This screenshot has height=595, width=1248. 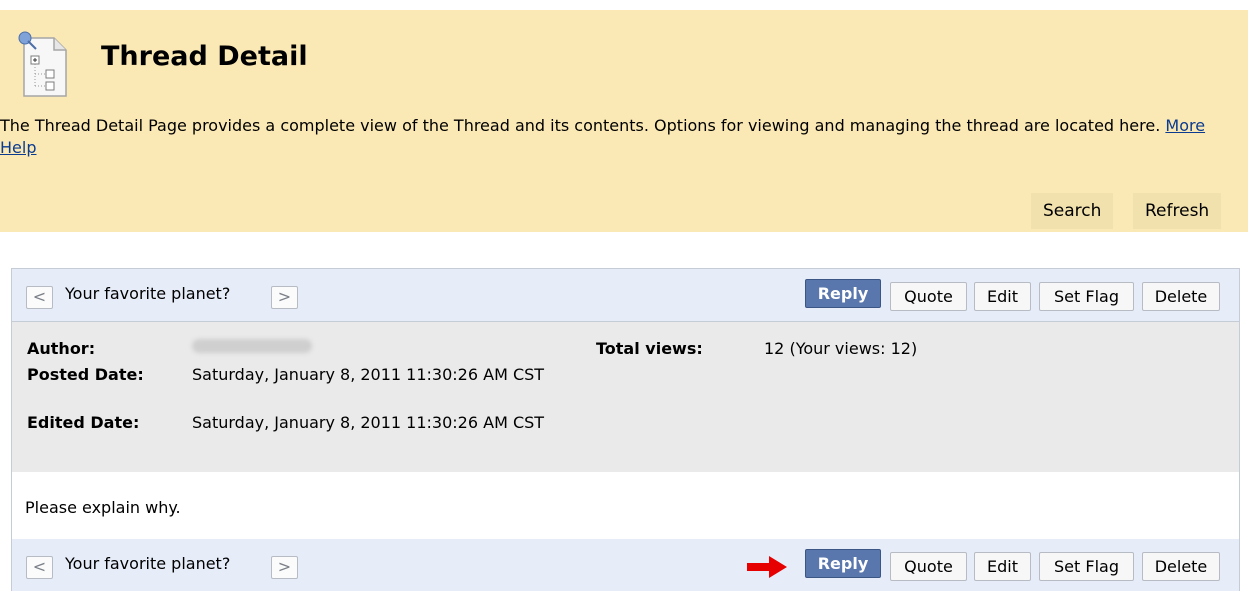 What do you see at coordinates (841, 348) in the screenshot?
I see `total-views-value: 12 (Your views: 12)` at bounding box center [841, 348].